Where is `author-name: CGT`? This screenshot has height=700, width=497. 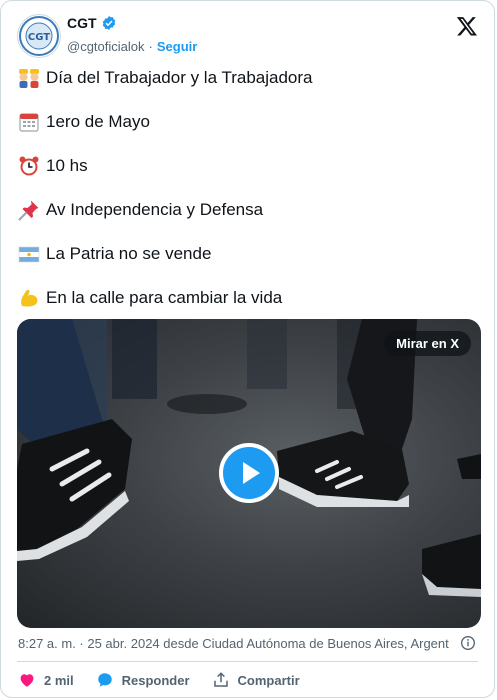
author-name: CGT is located at coordinates (82, 23).